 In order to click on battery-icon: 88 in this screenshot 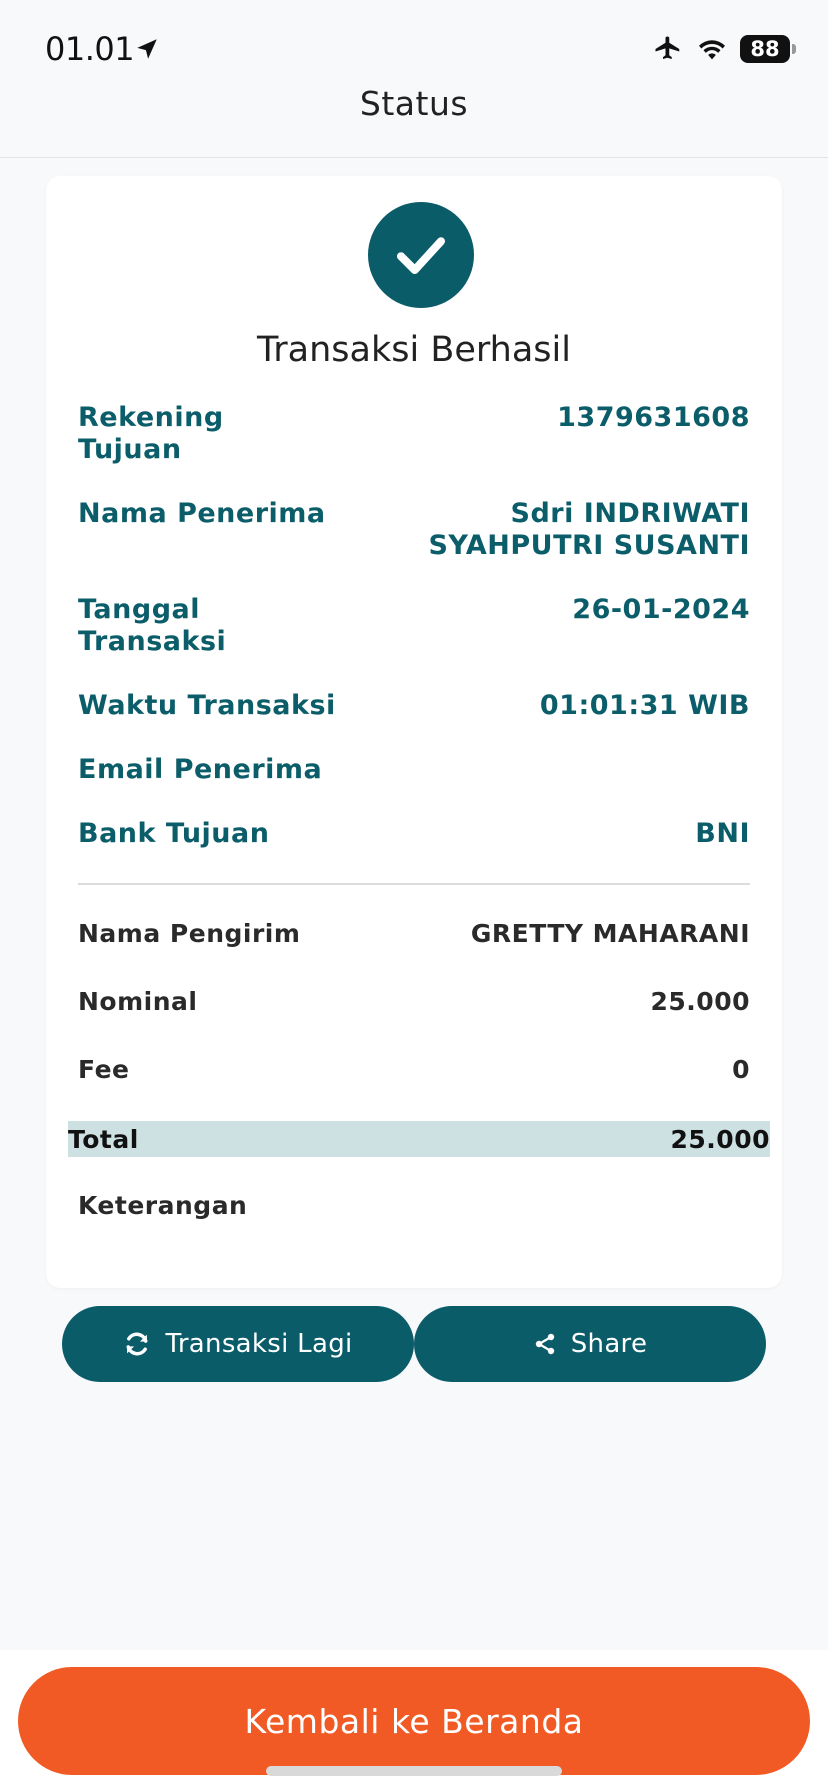, I will do `click(768, 49)`.